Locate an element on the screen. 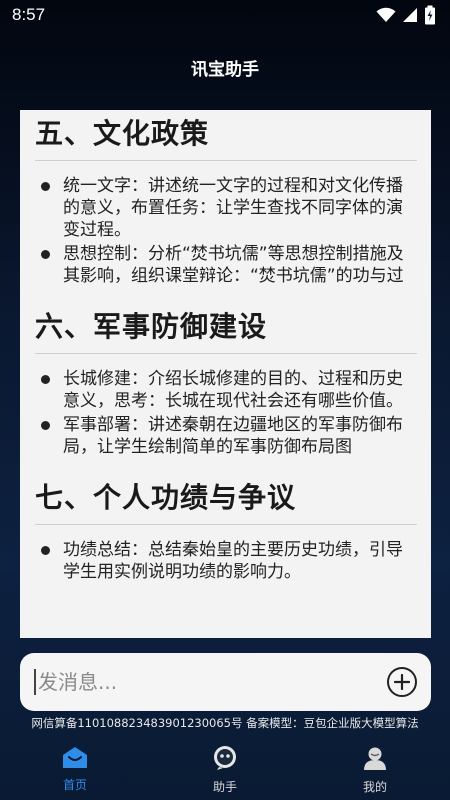 This screenshot has width=450, height=800. signal-icon is located at coordinates (410, 15).